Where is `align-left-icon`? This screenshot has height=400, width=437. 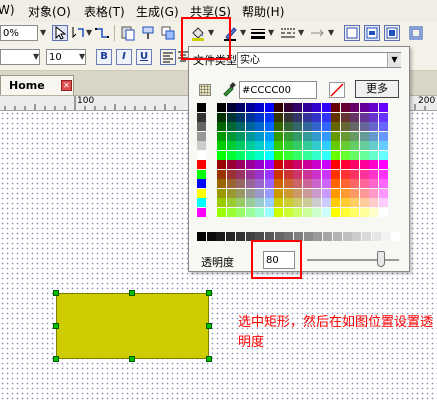 align-left-icon is located at coordinates (352, 33).